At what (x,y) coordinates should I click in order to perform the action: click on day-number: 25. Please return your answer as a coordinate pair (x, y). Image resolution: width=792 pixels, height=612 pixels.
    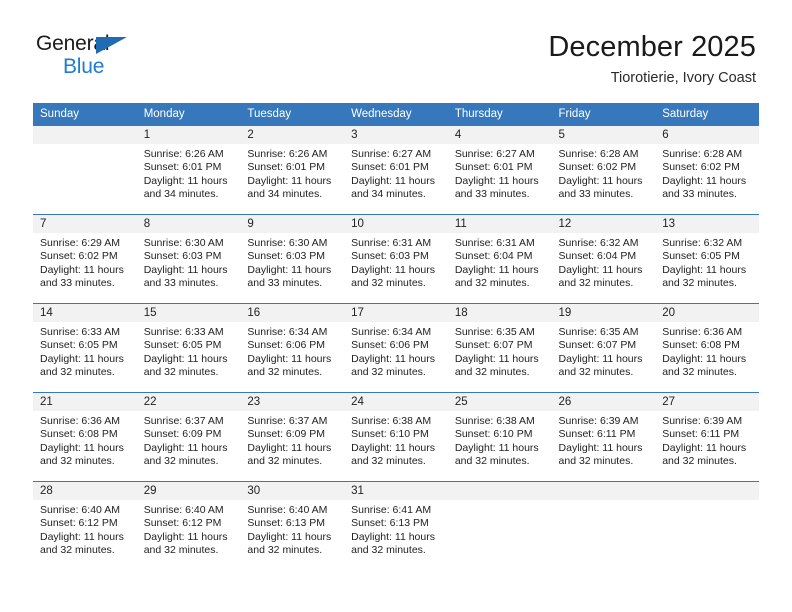
    Looking at the image, I should click on (499, 402).